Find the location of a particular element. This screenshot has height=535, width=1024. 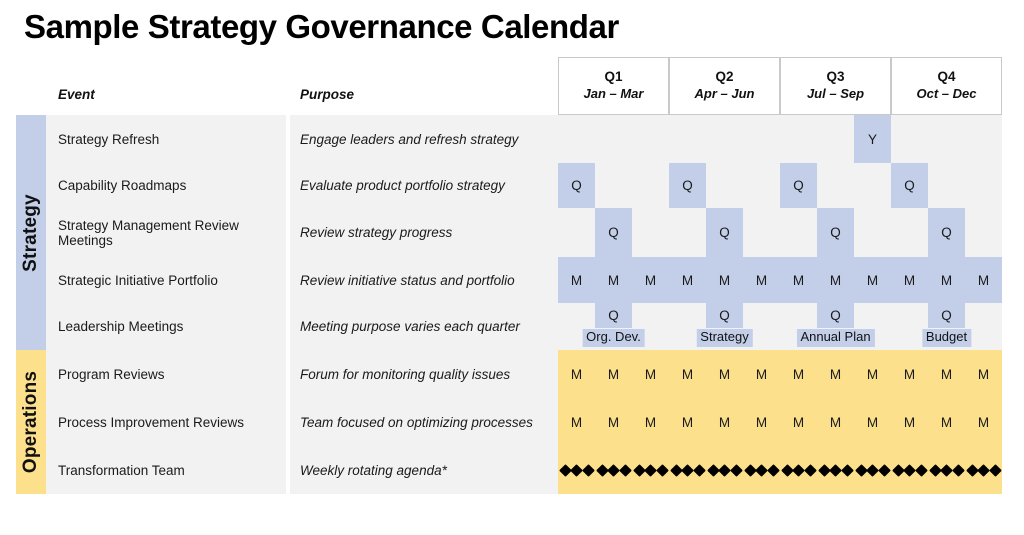

quarter-name: Q3 is located at coordinates (835, 77).